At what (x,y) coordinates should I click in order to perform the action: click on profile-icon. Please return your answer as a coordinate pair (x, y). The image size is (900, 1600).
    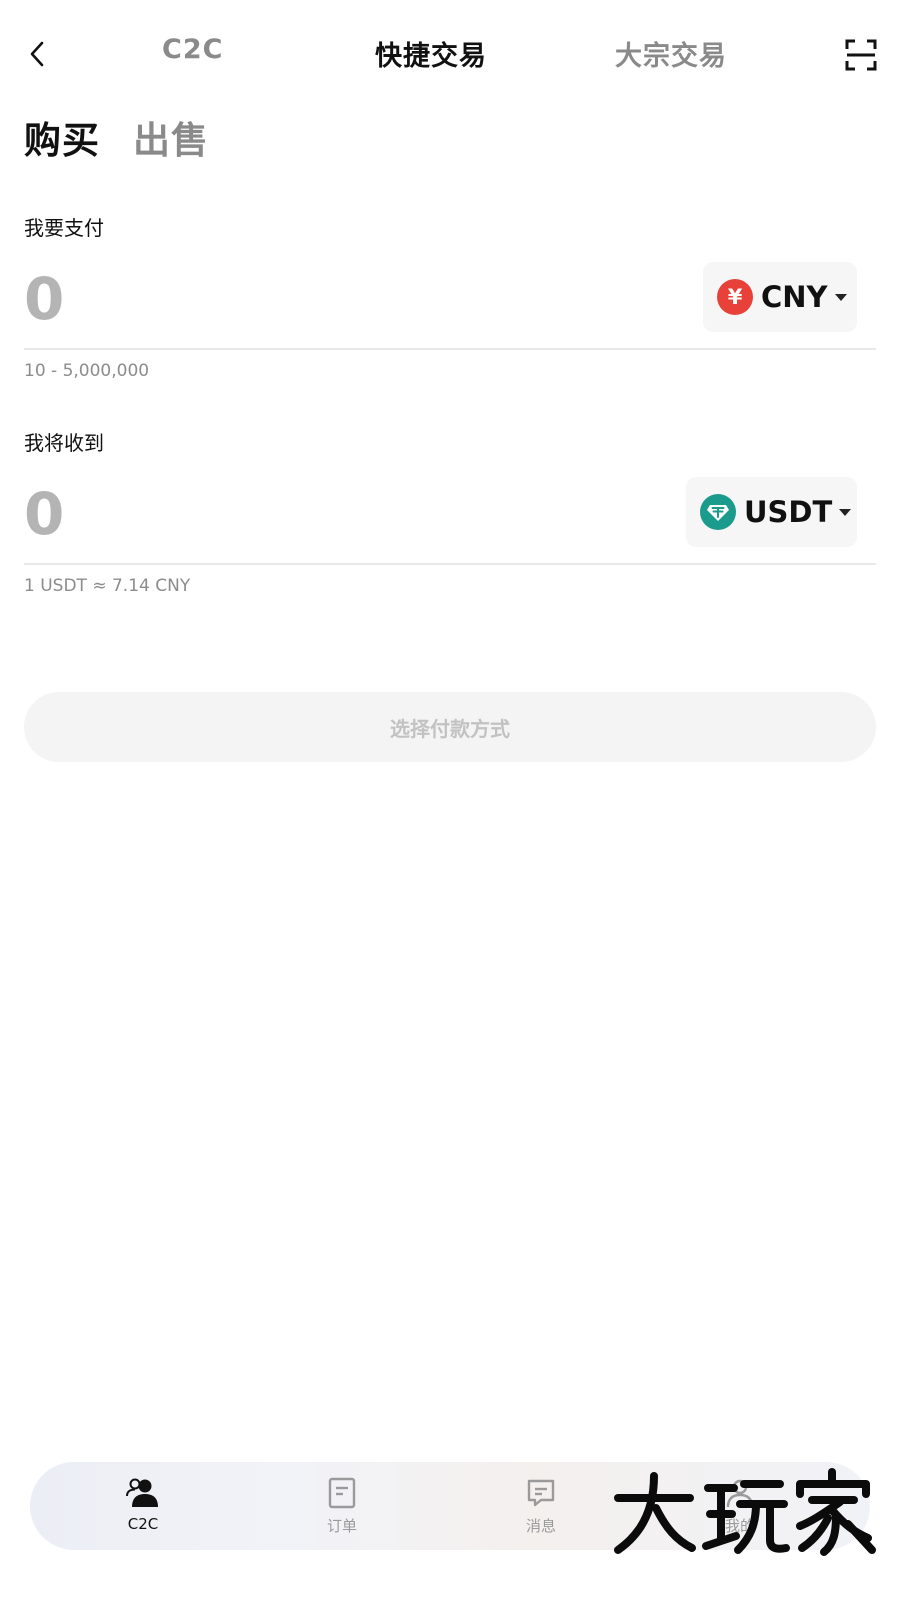
    Looking at the image, I should click on (740, 1493).